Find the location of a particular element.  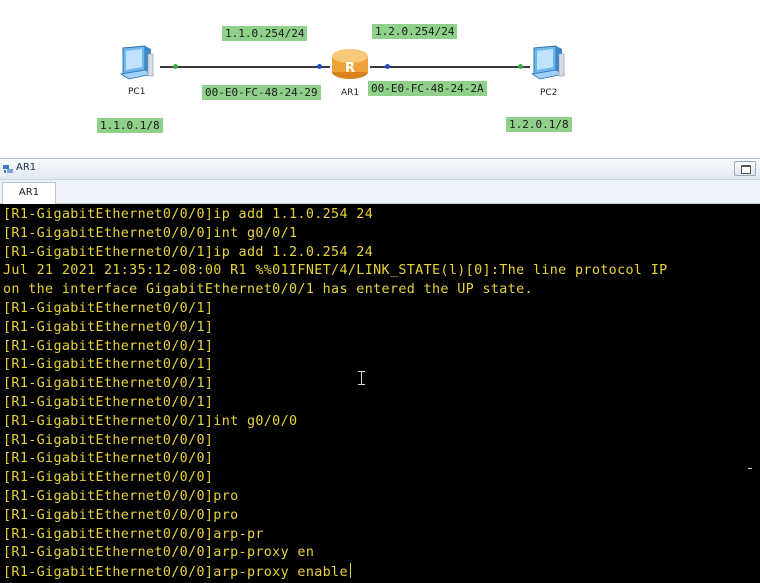

ar1-label: AR1 is located at coordinates (350, 93).